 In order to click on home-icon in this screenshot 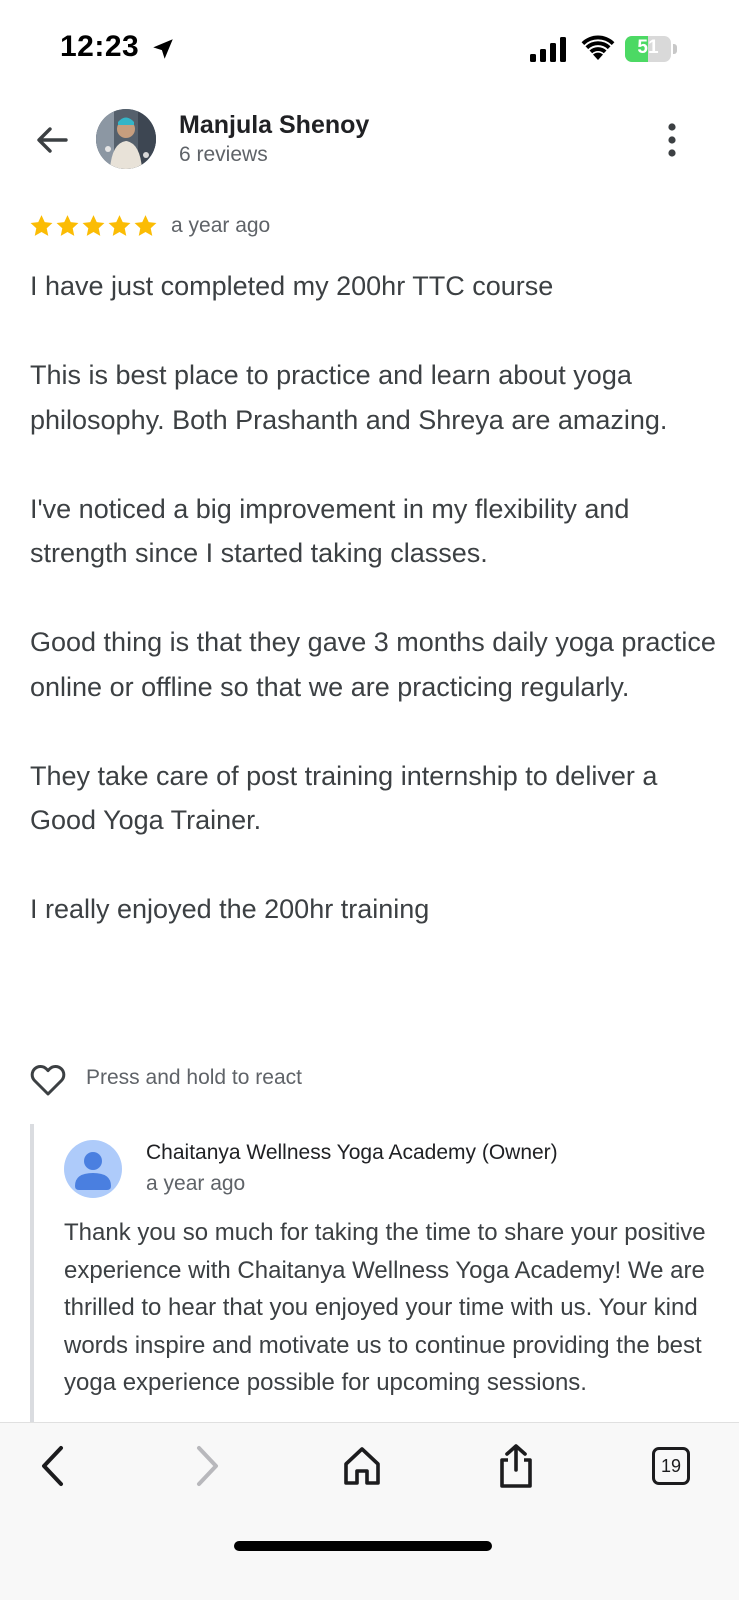, I will do `click(362, 1466)`.